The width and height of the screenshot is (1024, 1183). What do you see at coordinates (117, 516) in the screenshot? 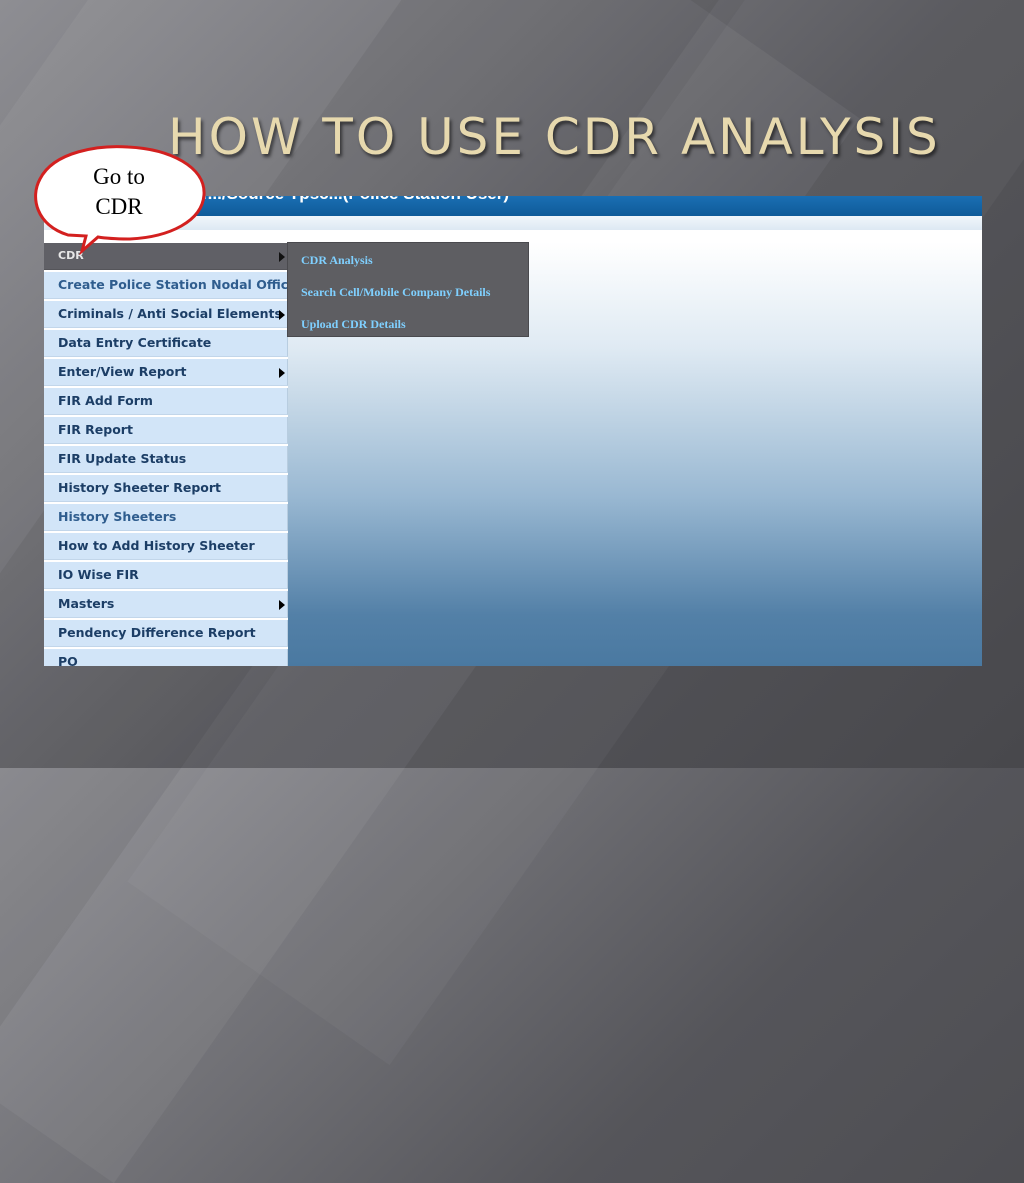
I see `sidebar-item-label: History Sheeters` at bounding box center [117, 516].